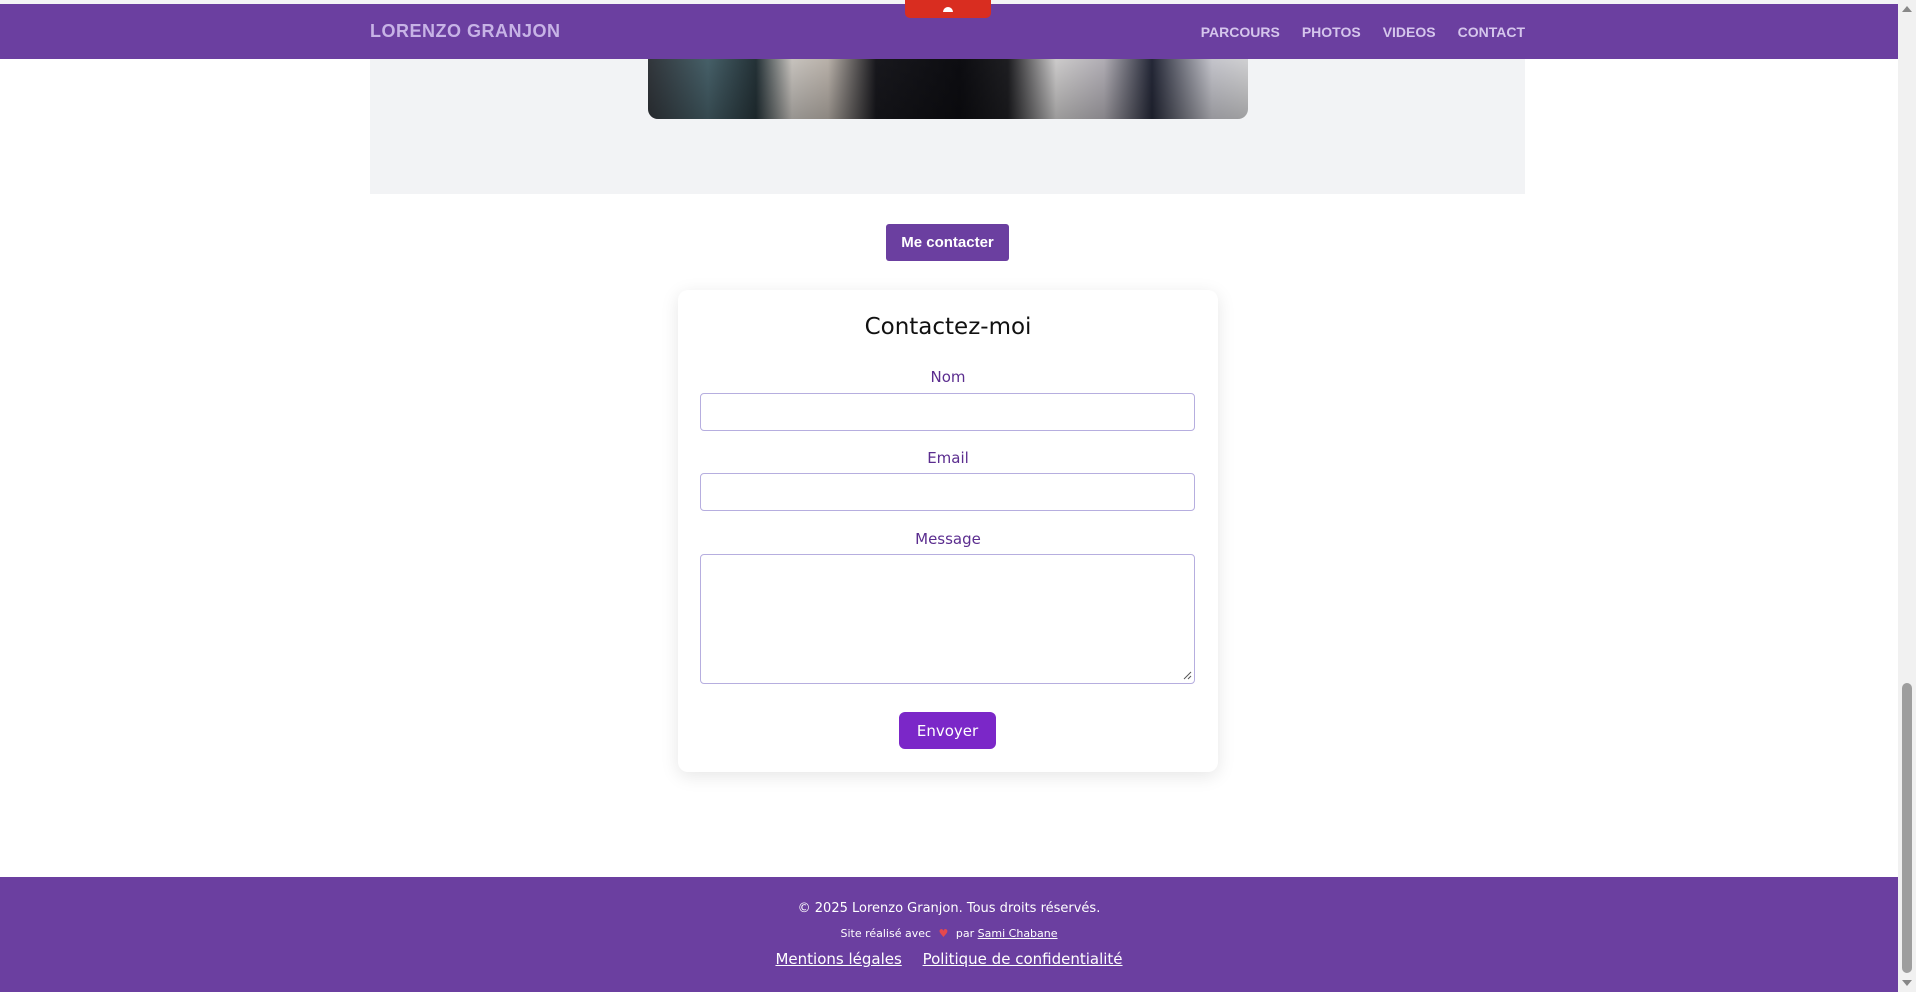 This screenshot has height=992, width=1916. Describe the element at coordinates (1907, 9) in the screenshot. I see `scroll-up-arrow-icon` at that location.